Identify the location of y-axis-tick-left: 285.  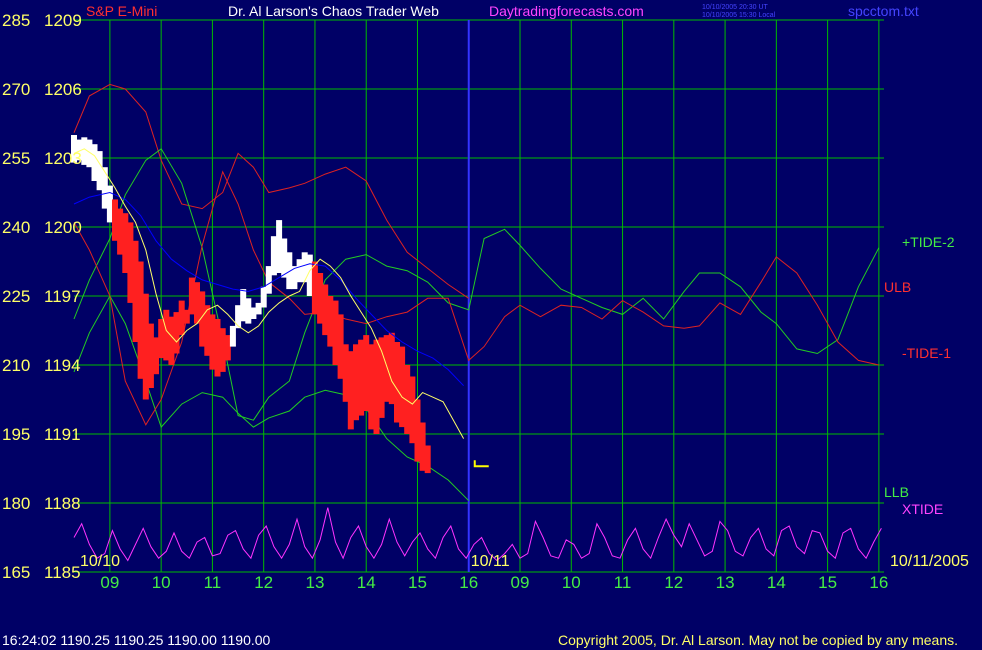
(16, 20).